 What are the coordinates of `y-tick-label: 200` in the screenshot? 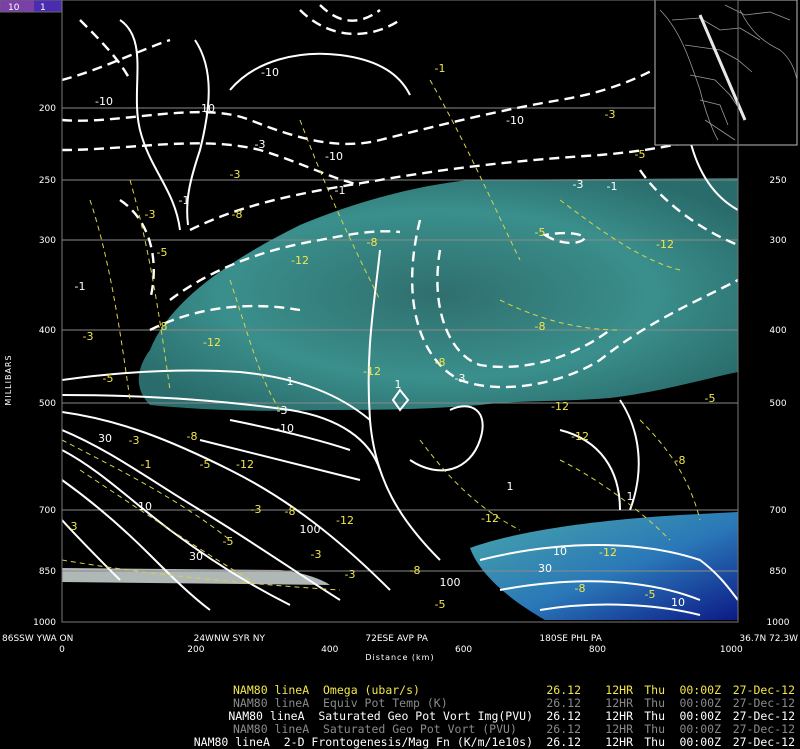 It's located at (47, 109).